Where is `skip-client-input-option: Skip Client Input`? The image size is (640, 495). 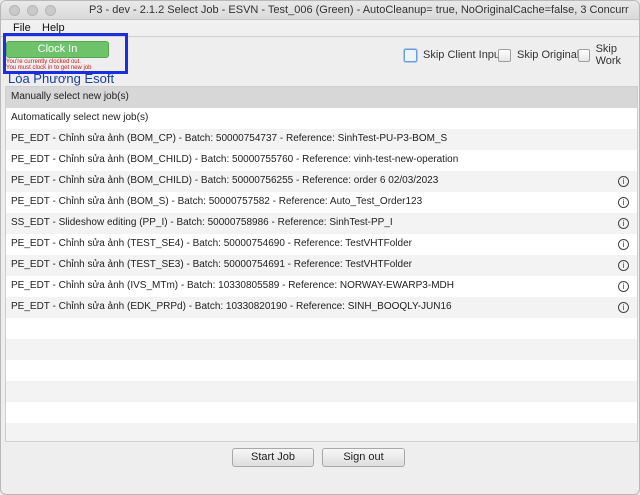
skip-client-input-option: Skip Client Input is located at coordinates (453, 55).